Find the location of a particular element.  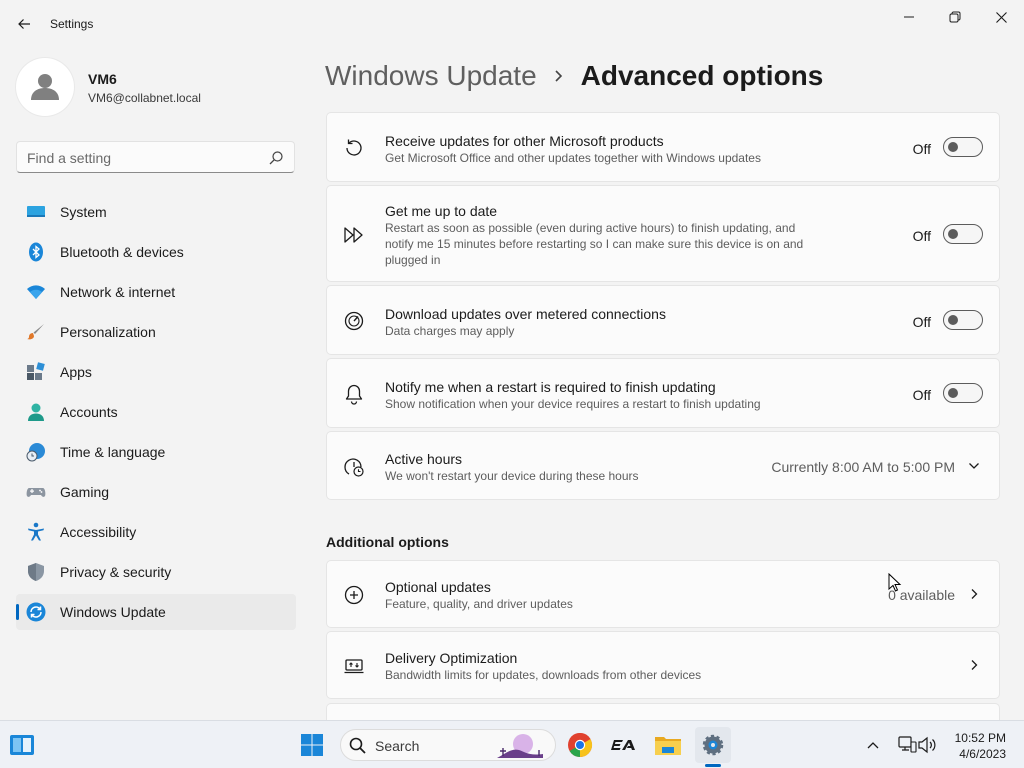

back-arrow-icon is located at coordinates (24, 24).